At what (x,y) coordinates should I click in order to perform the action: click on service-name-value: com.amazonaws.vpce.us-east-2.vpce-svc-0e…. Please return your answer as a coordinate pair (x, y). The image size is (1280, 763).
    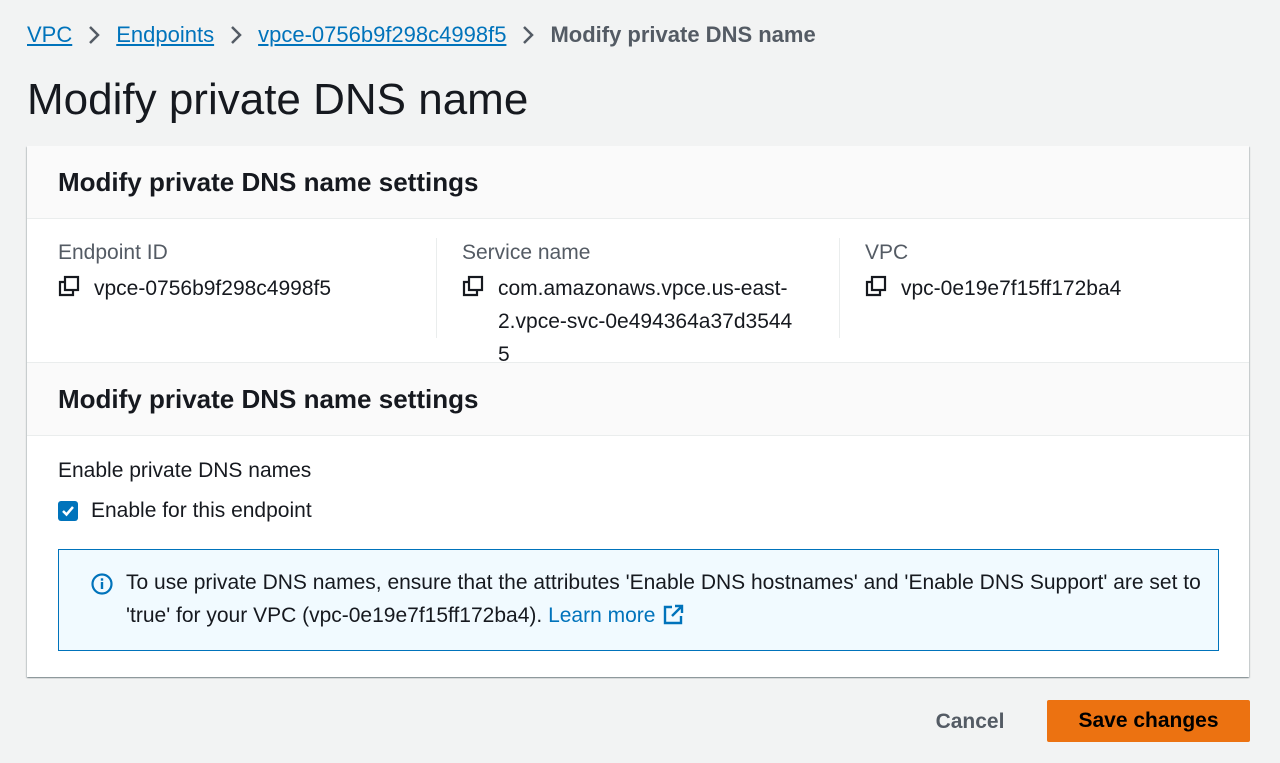
    Looking at the image, I should click on (645, 321).